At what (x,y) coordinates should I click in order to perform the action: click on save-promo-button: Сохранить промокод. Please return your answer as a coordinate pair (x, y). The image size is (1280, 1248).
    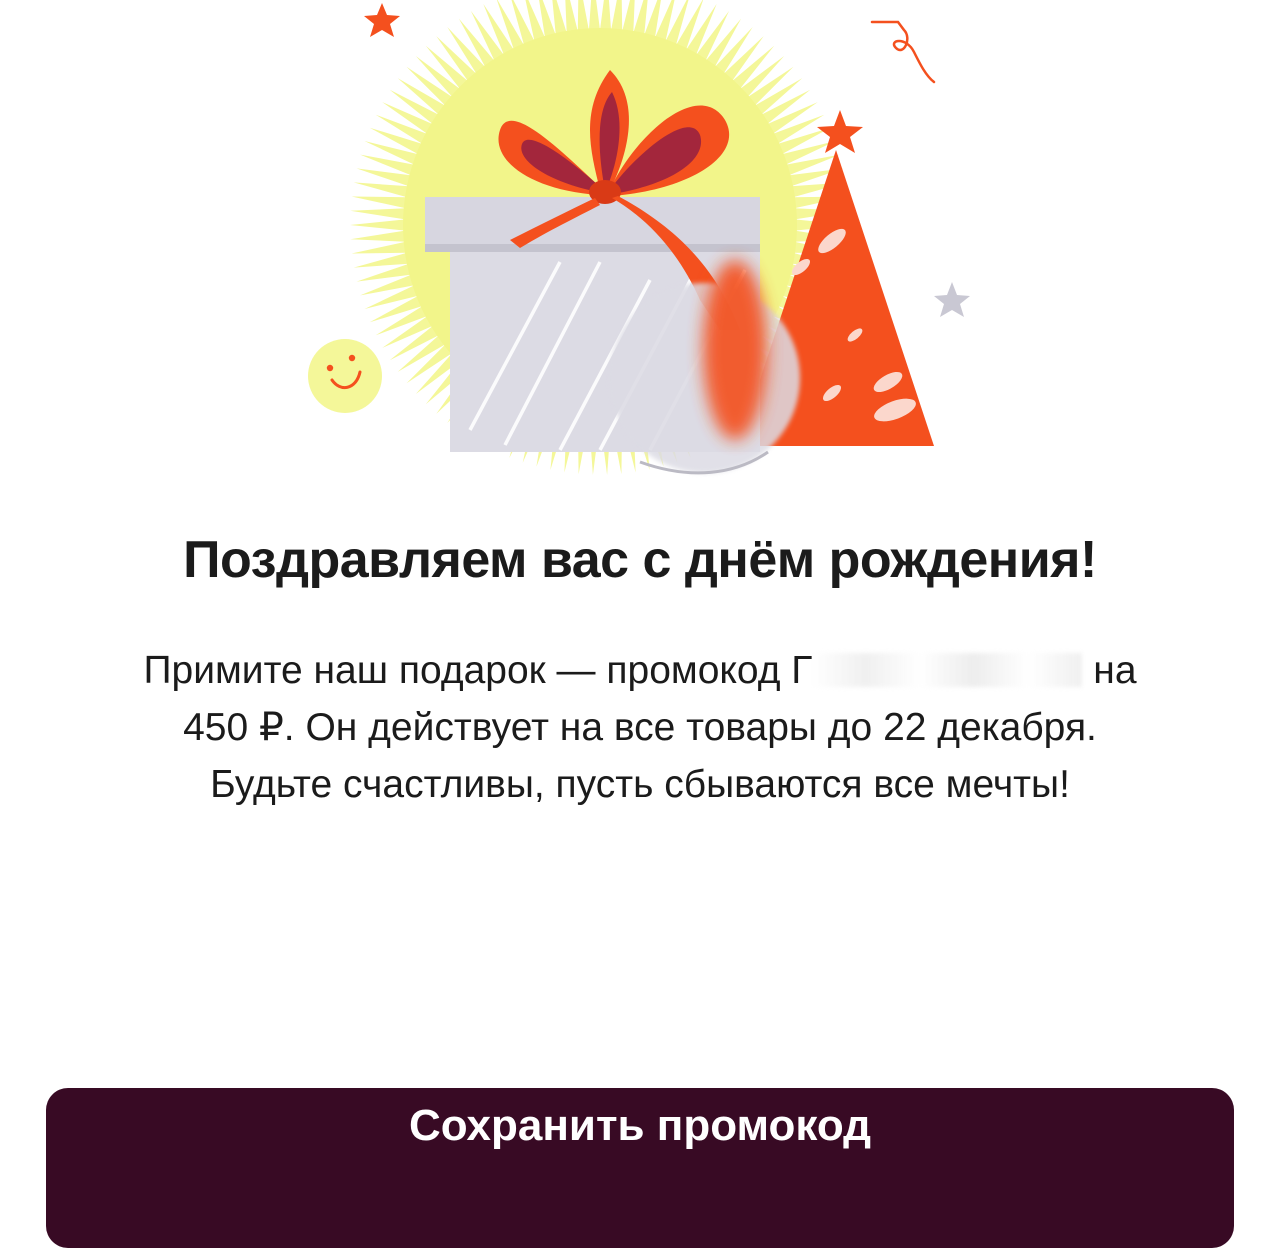
    Looking at the image, I should click on (640, 1168).